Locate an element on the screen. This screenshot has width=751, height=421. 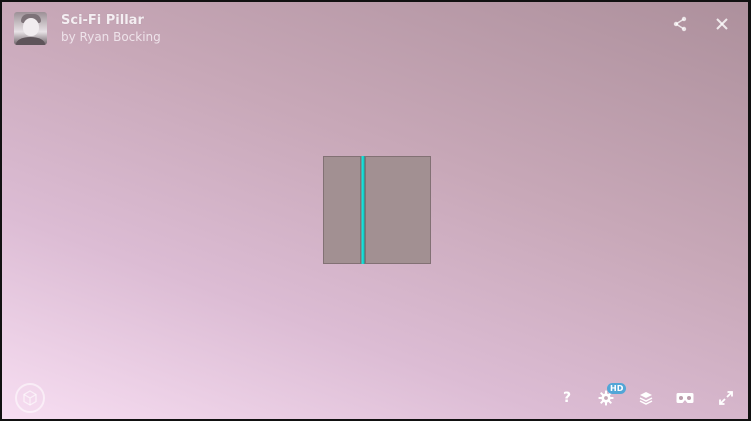
title-block: Sci-Fi Pillar by Ryan Bocking is located at coordinates (111, 29).